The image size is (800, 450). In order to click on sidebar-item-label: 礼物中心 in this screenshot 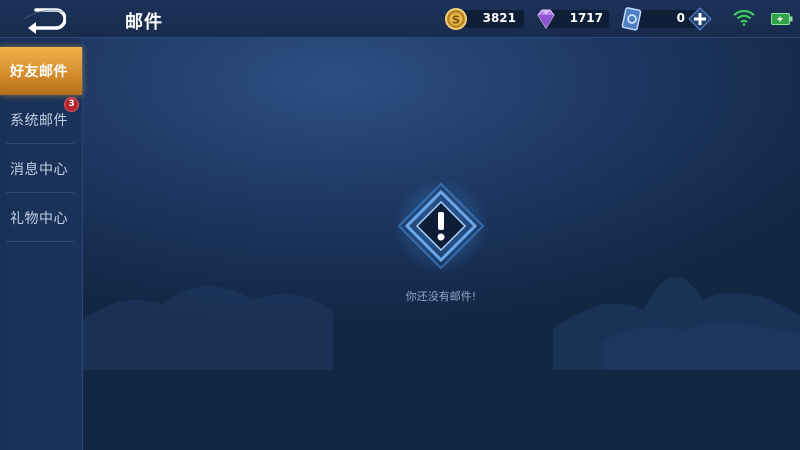, I will do `click(39, 219)`.